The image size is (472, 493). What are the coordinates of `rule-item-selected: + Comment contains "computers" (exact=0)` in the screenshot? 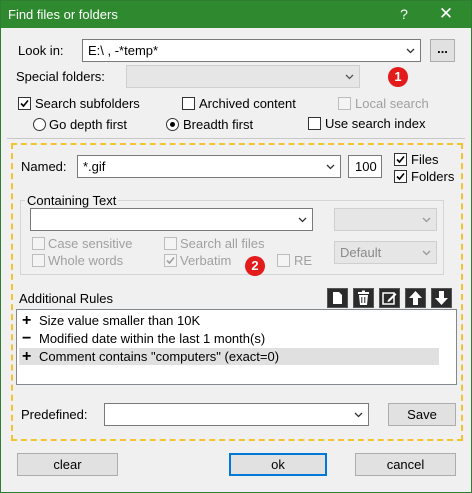 It's located at (229, 356).